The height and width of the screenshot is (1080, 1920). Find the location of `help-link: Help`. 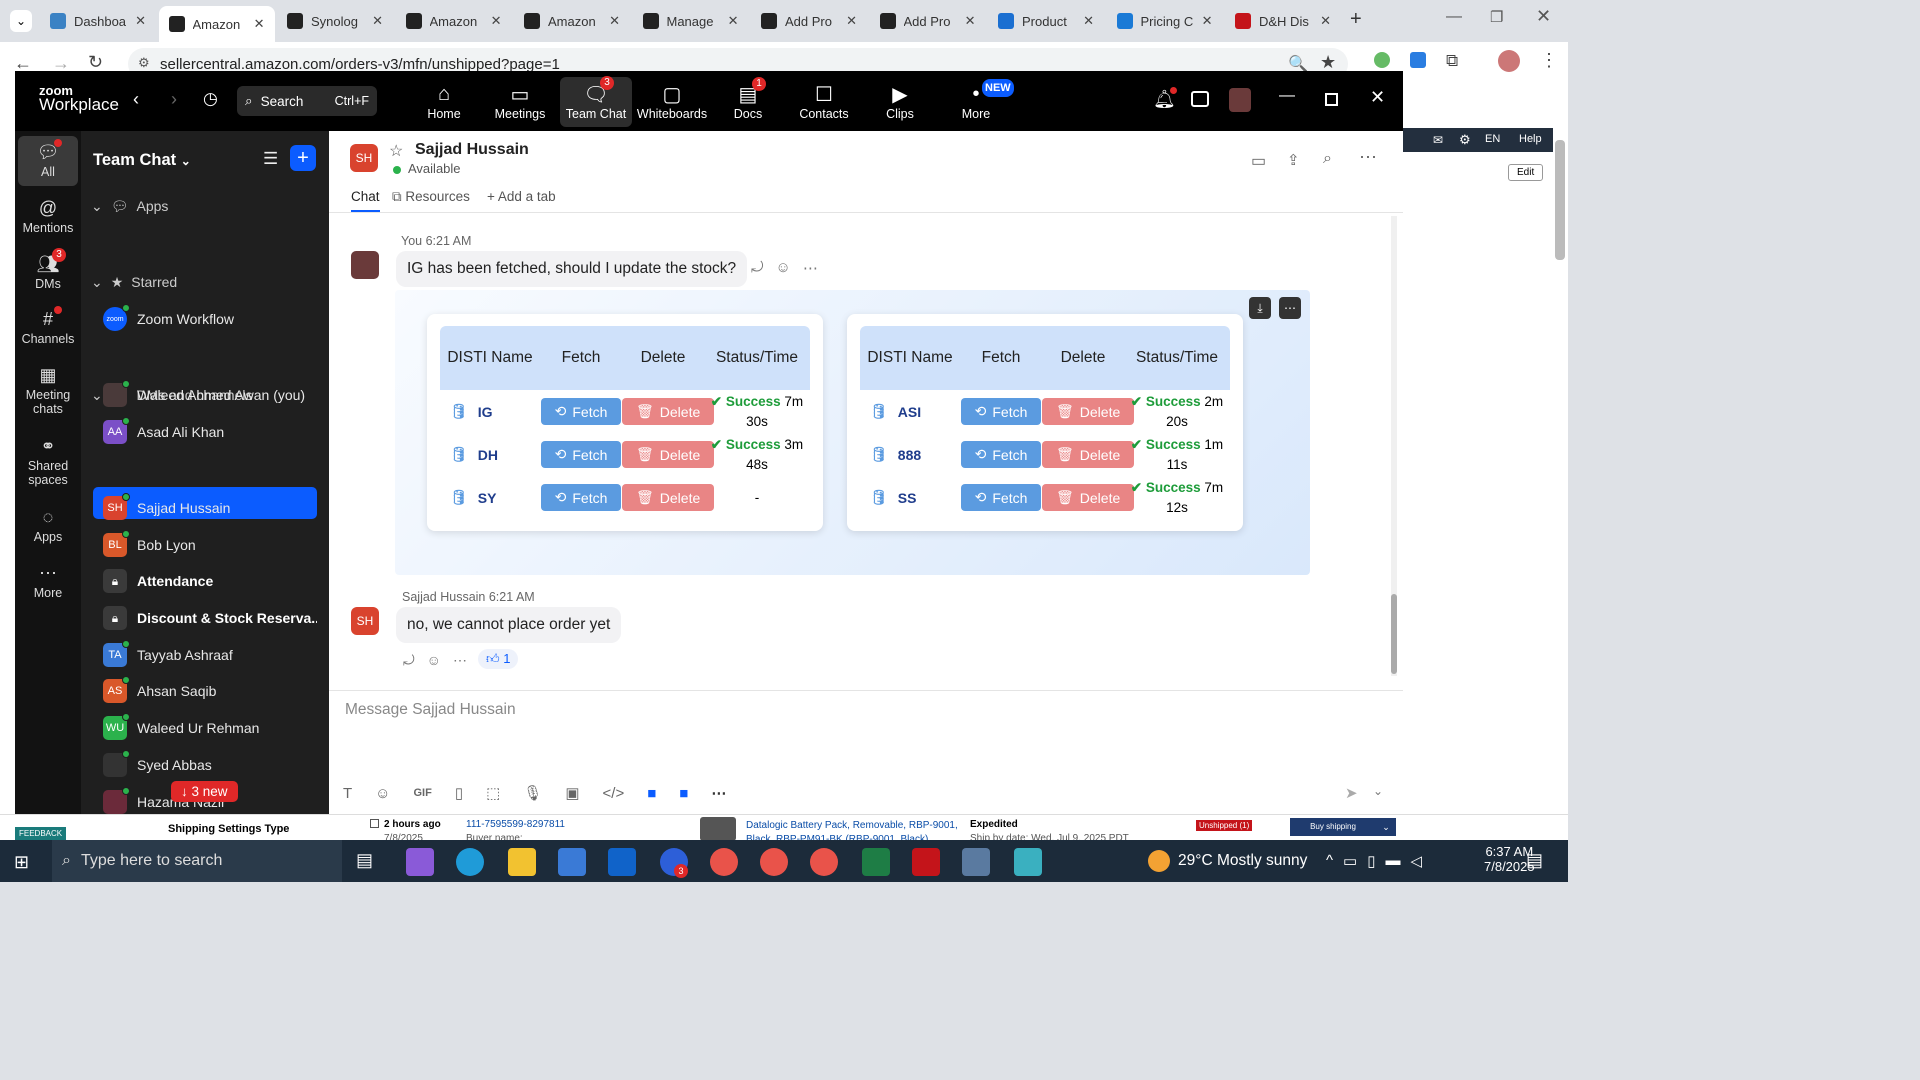

help-link: Help is located at coordinates (1530, 139).